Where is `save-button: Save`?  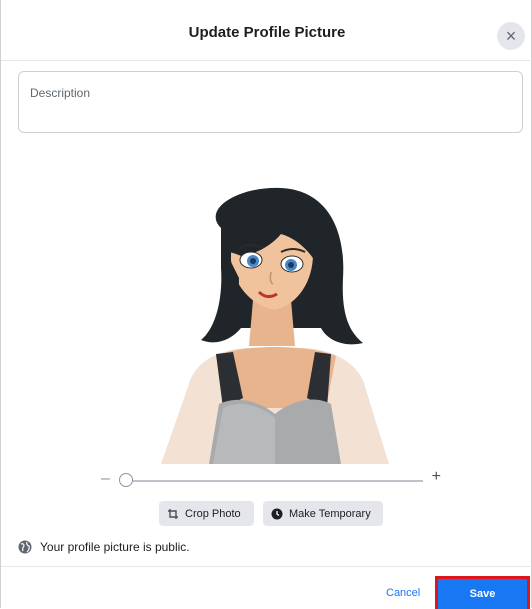 save-button: Save is located at coordinates (482, 592).